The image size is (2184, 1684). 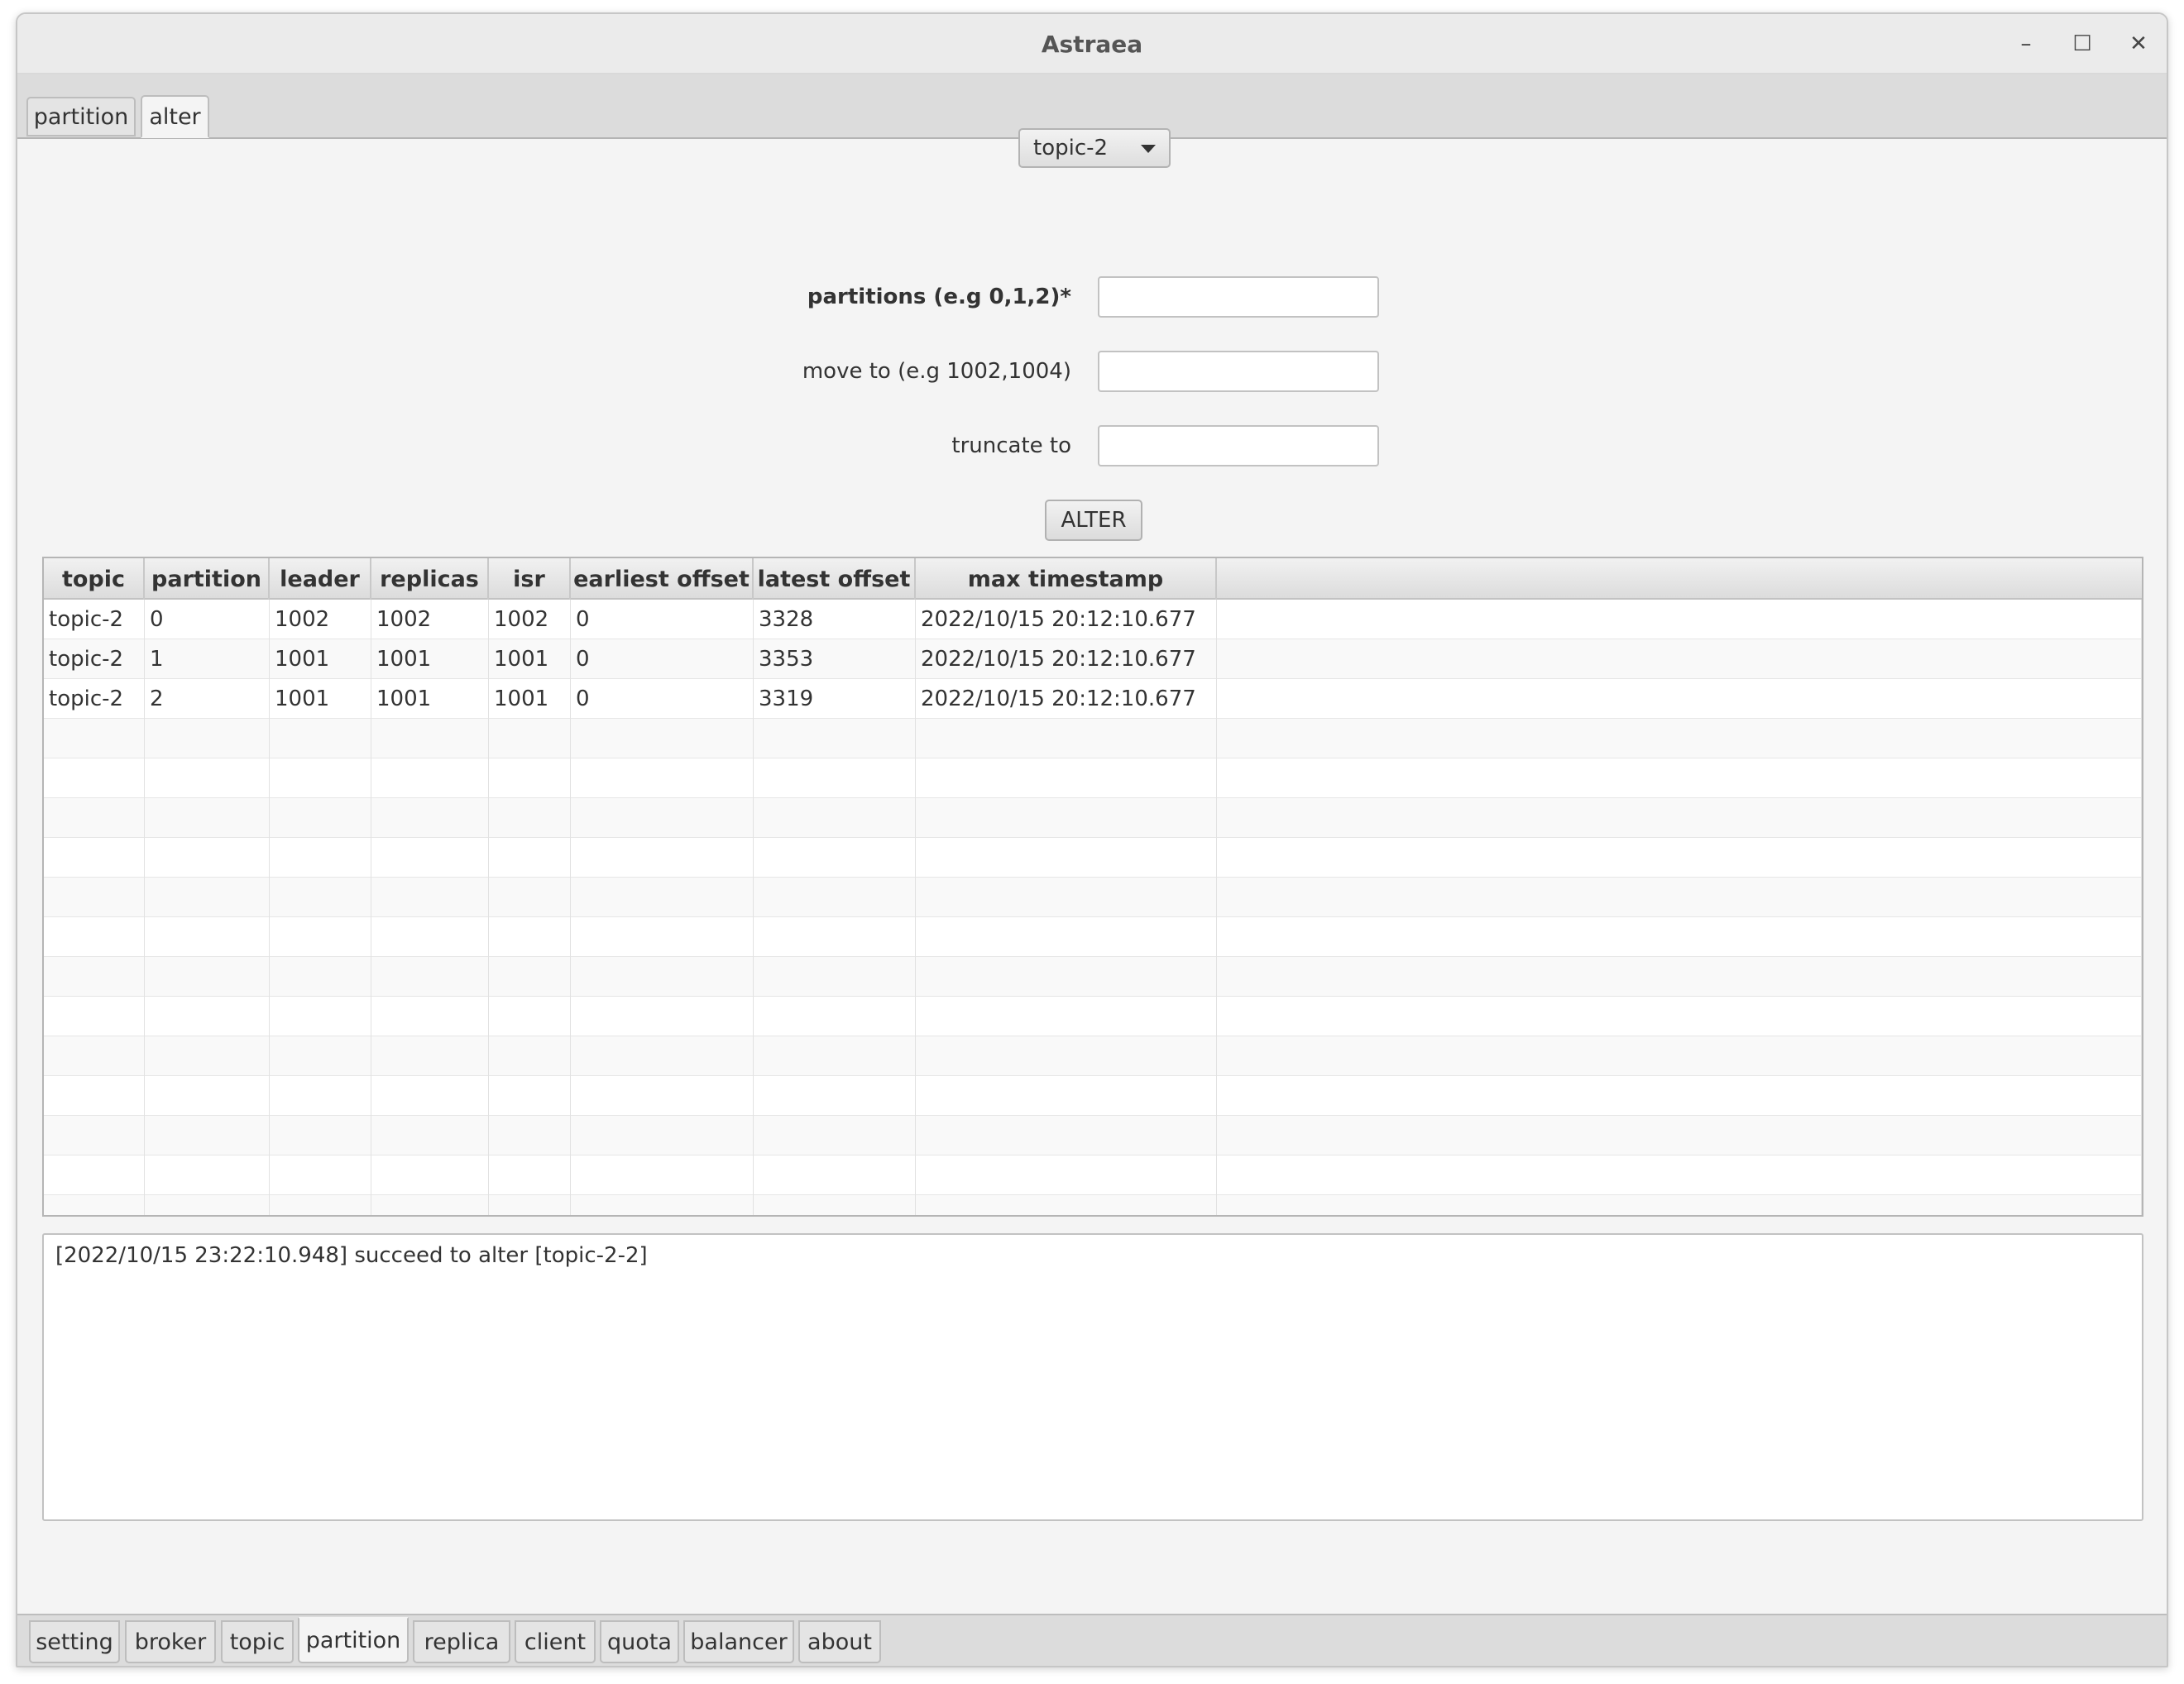 What do you see at coordinates (1238, 371) in the screenshot?
I see `move-to-input` at bounding box center [1238, 371].